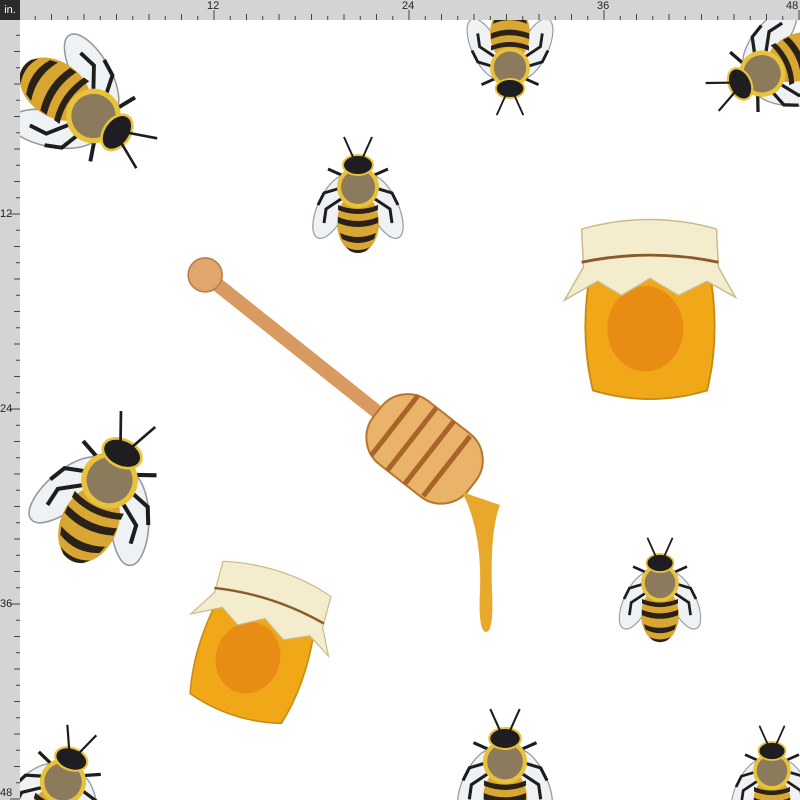 The width and height of the screenshot is (800, 800). Describe the element at coordinates (10, 10) in the screenshot. I see `unit-label: in.` at that location.